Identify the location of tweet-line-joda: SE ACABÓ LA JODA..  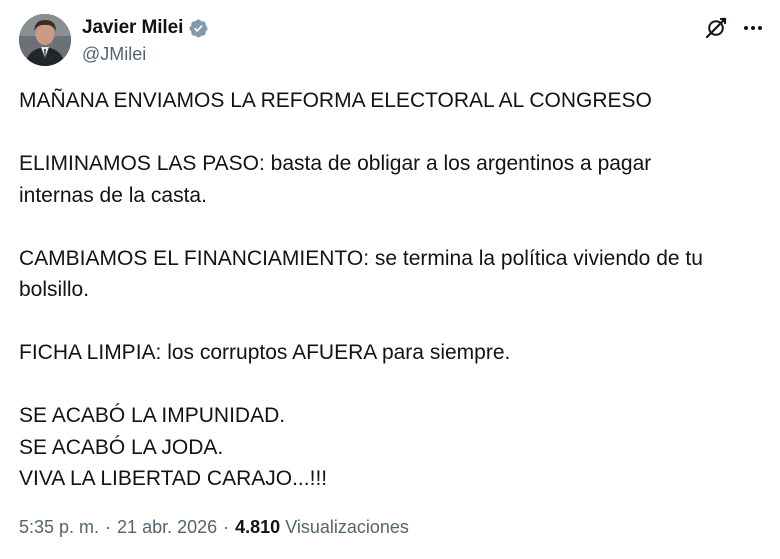
(121, 447).